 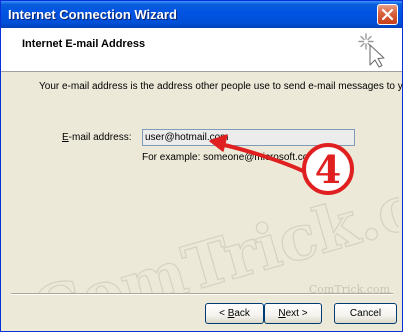 I want to click on email-field: user@hotmail.com, so click(x=248, y=137).